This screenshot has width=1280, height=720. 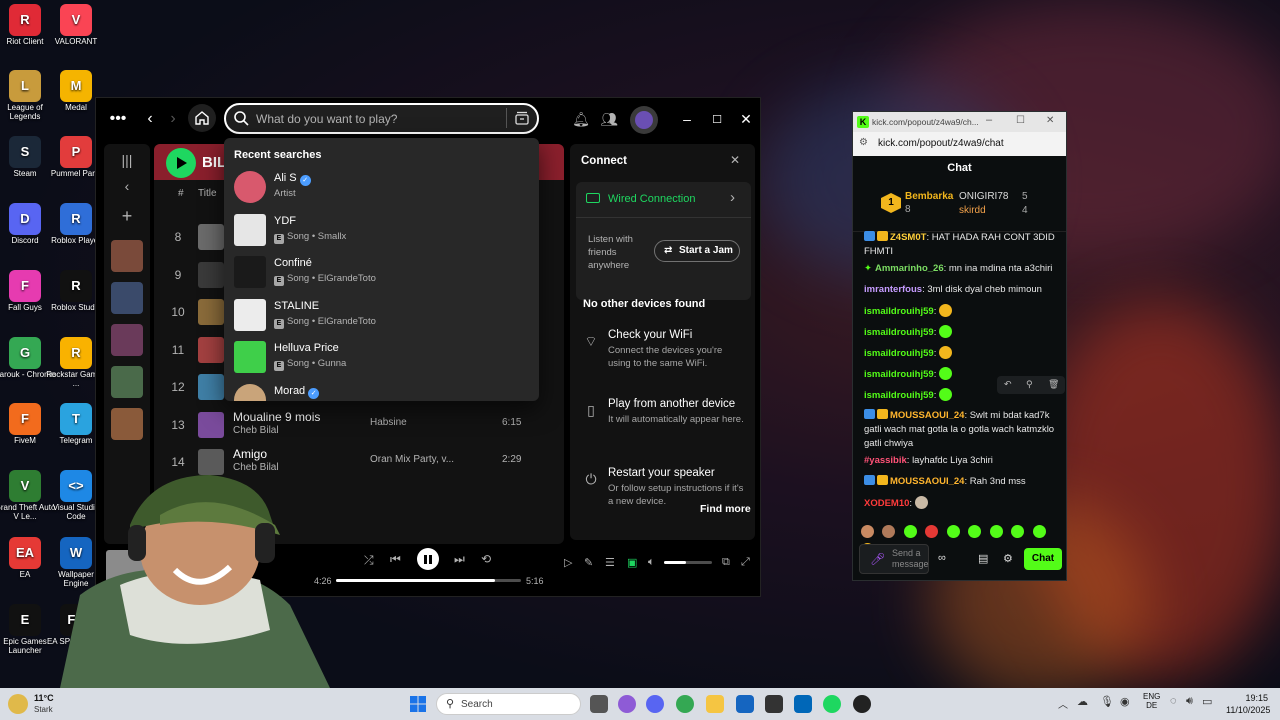 I want to click on track-row: 13 Moualine 9 mois Cheb Bilal Habsine 6:15, so click(x=359, y=426).